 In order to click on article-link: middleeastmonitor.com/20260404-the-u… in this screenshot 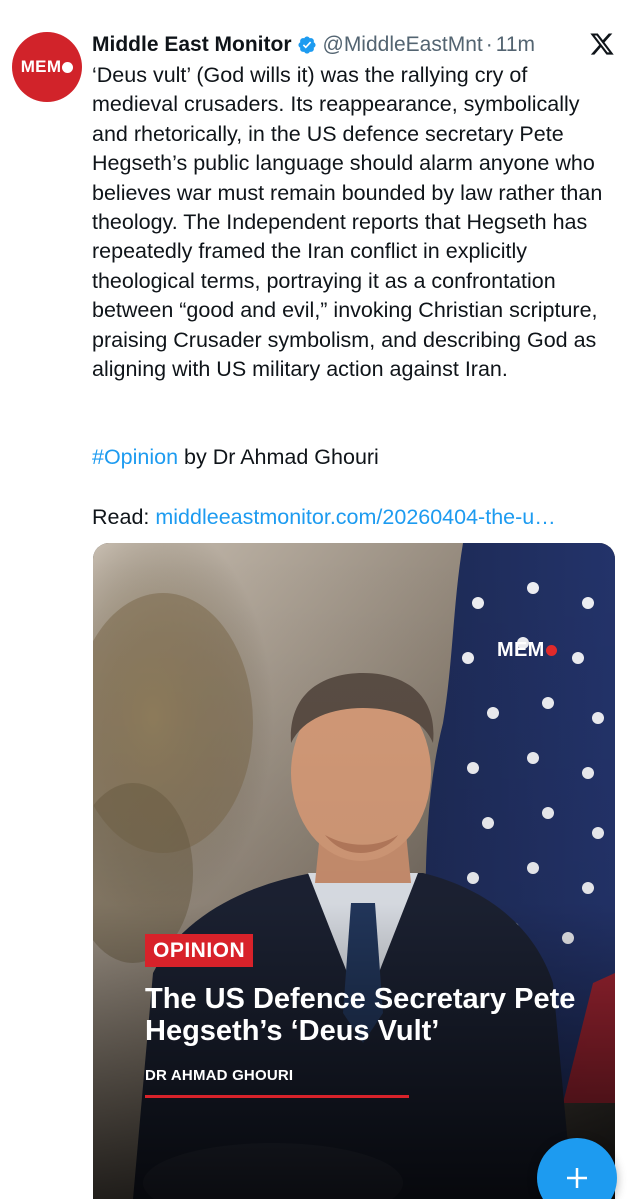, I will do `click(355, 517)`.